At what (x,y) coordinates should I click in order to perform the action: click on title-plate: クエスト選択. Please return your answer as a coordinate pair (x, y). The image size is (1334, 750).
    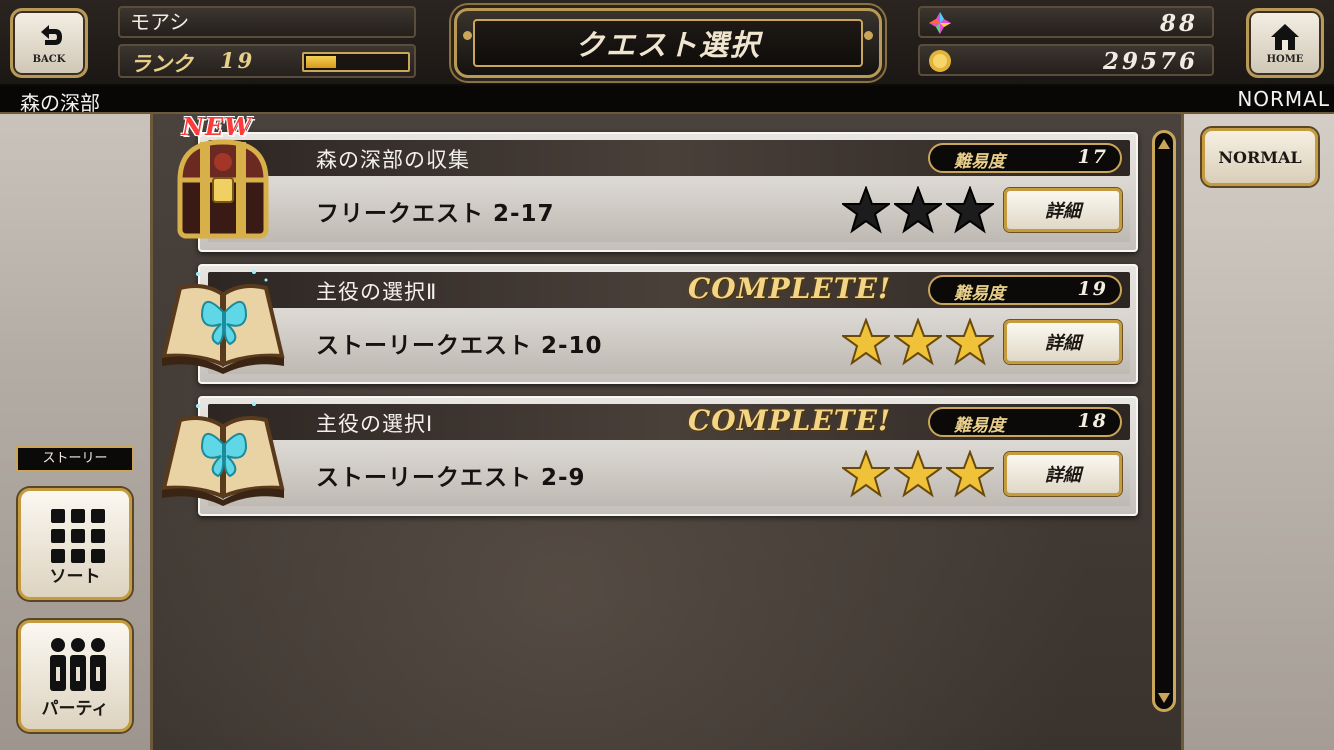
    Looking at the image, I should click on (668, 43).